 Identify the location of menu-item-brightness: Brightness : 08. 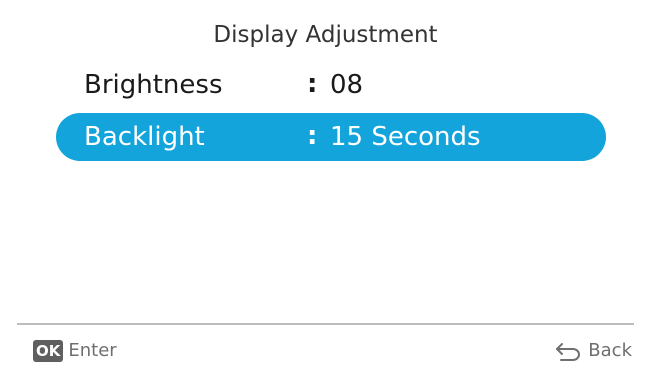
(331, 85).